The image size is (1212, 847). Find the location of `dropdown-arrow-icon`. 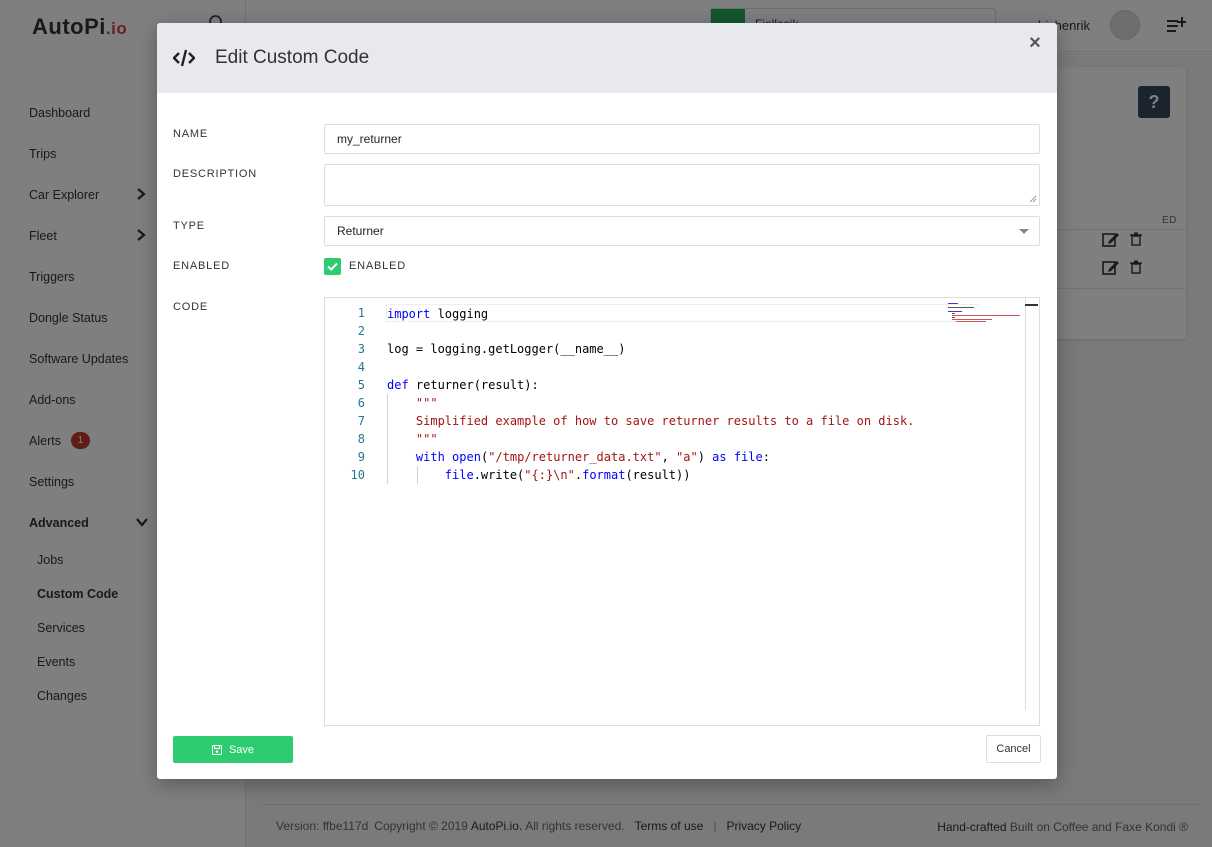

dropdown-arrow-icon is located at coordinates (1024, 231).